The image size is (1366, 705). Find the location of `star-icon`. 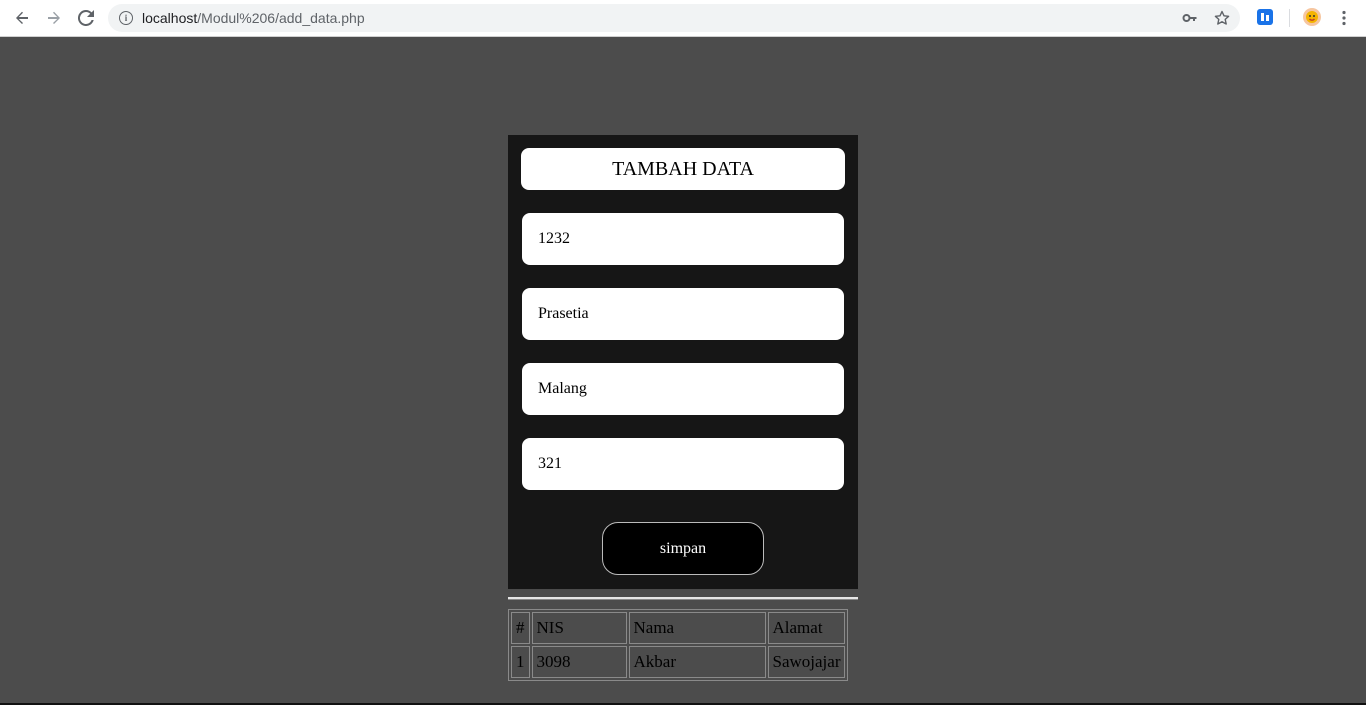

star-icon is located at coordinates (1222, 18).